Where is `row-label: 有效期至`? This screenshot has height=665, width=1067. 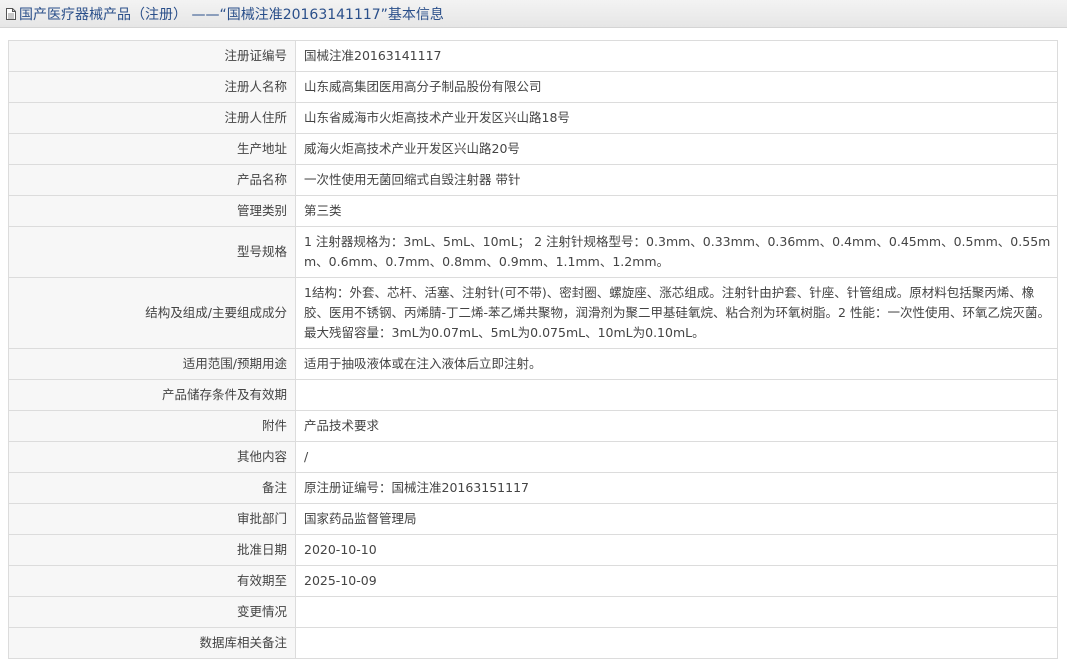
row-label: 有效期至 is located at coordinates (152, 581).